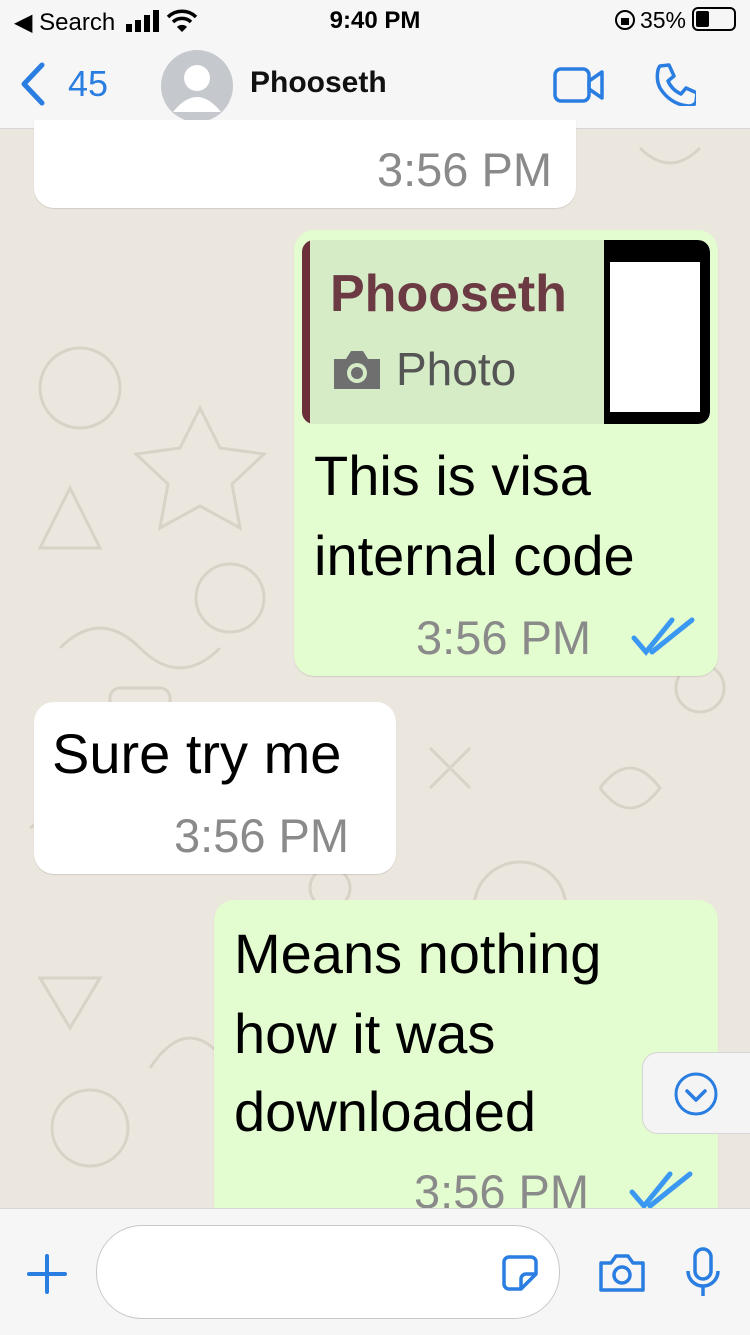 This screenshot has width=750, height=1335. I want to click on chevron-down-circle-icon, so click(696, 1094).